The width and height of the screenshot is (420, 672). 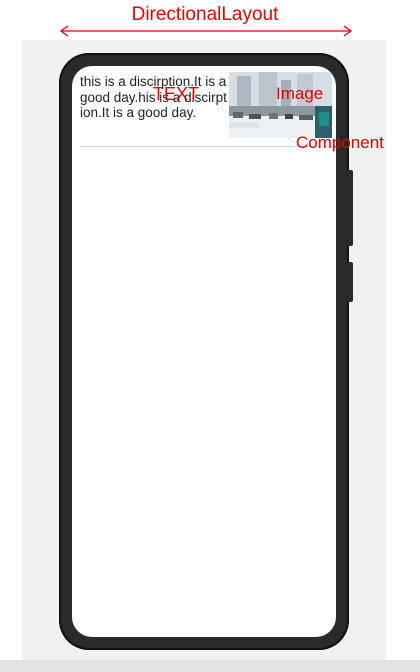 I want to click on power-button, so click(x=350, y=282).